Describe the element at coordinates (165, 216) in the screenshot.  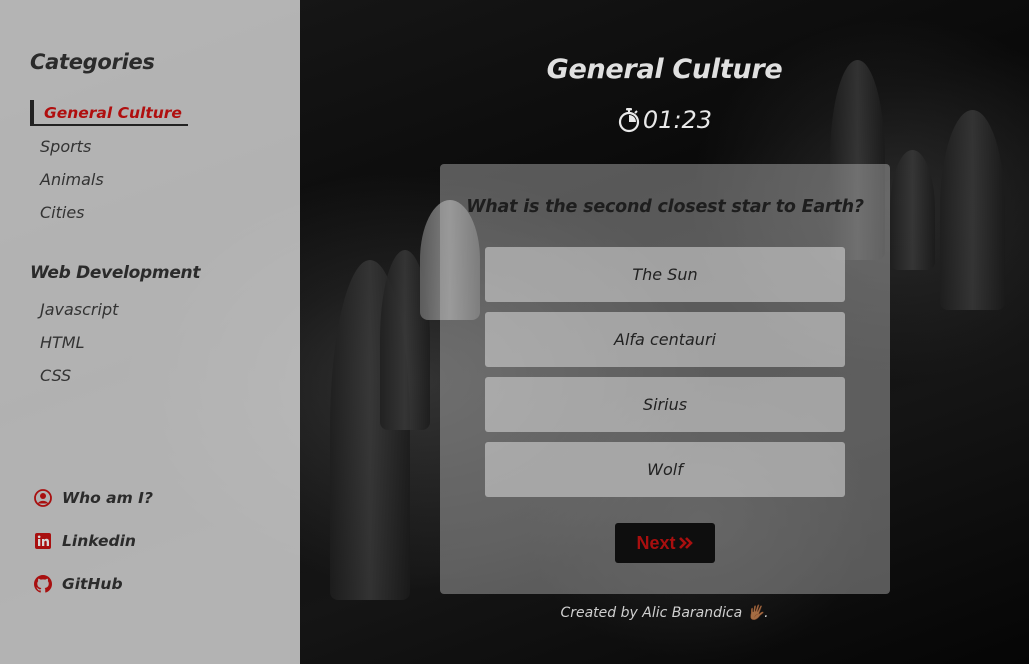
I see `category-cities: Cities` at that location.